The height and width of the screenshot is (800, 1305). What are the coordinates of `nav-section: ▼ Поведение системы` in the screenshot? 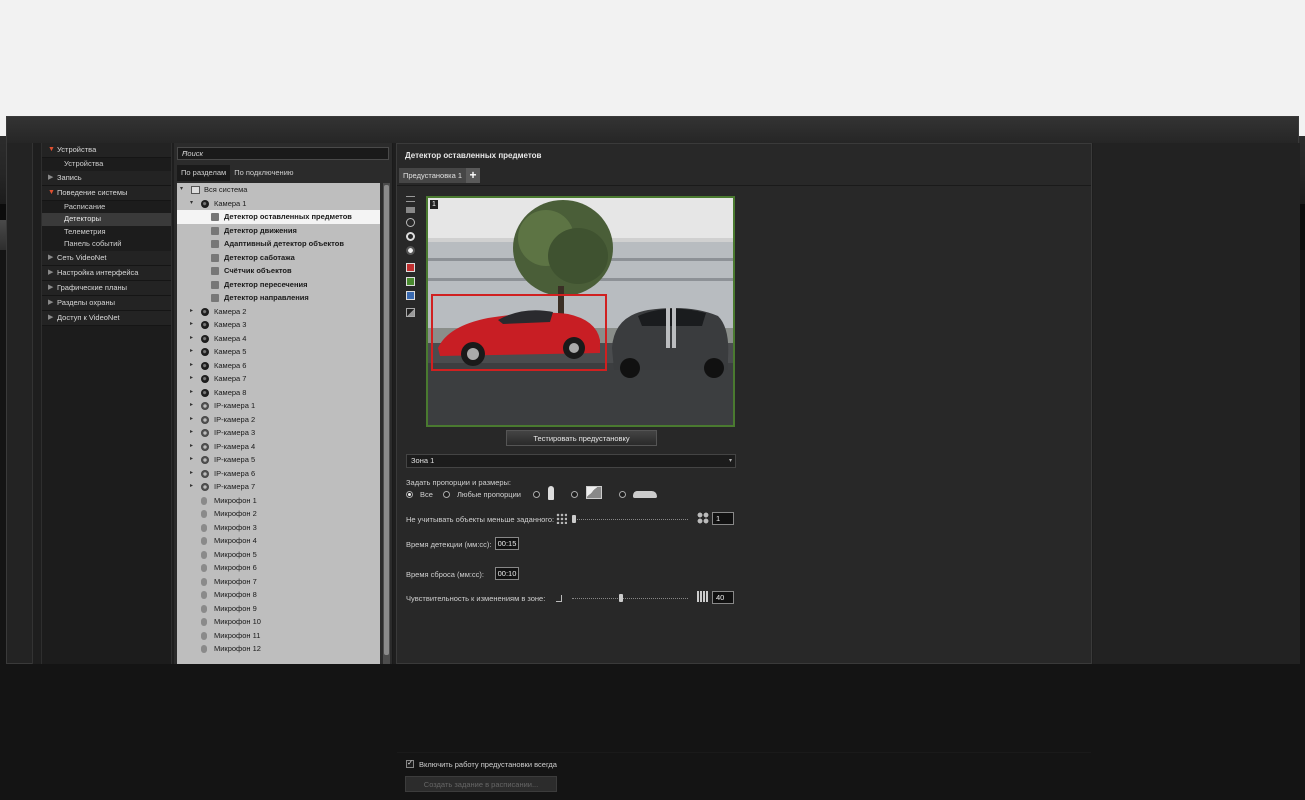 It's located at (106, 193).